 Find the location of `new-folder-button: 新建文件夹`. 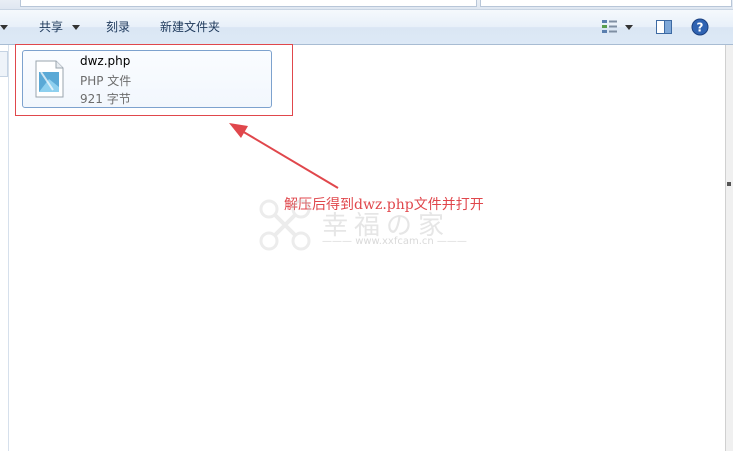

new-folder-button: 新建文件夹 is located at coordinates (190, 27).